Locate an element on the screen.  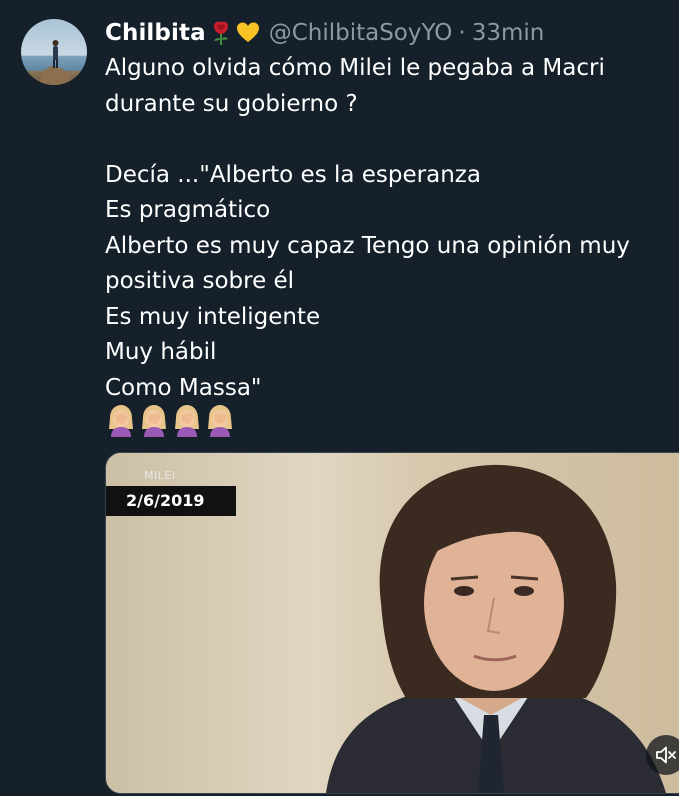
tweet-timestamp: 33min is located at coordinates (508, 33).